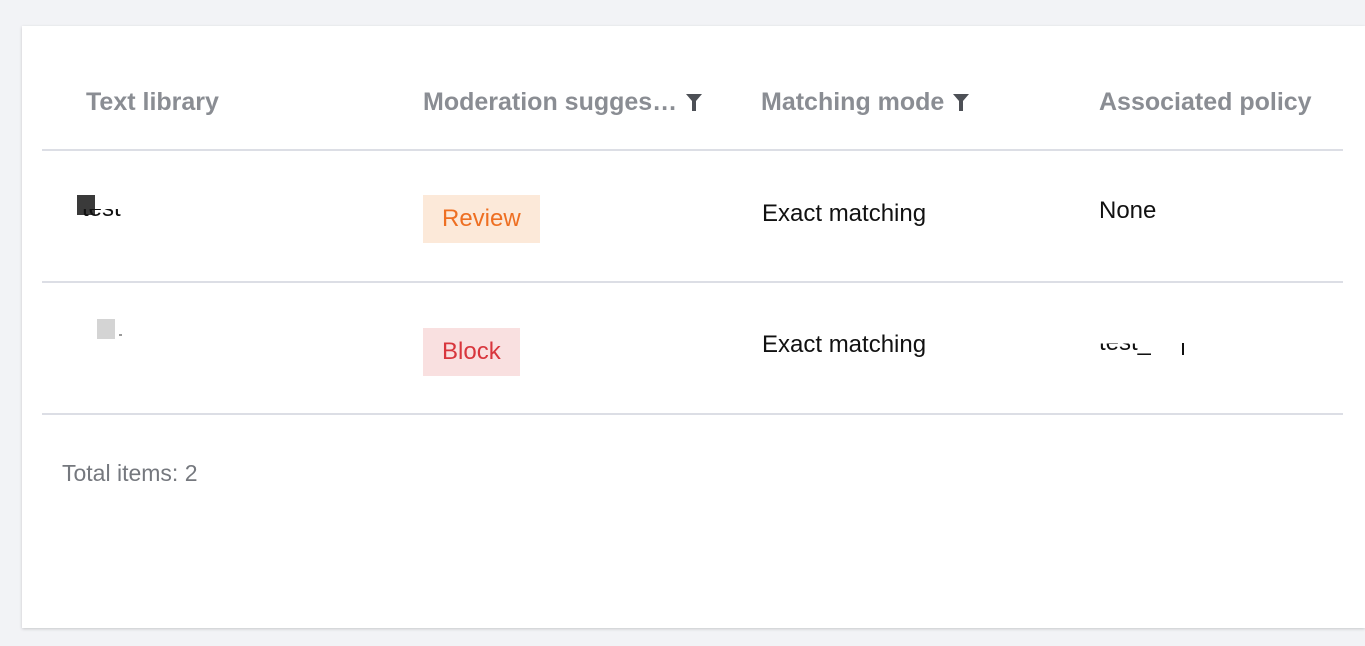  I want to click on column-header-text-library: Text library, so click(152, 102).